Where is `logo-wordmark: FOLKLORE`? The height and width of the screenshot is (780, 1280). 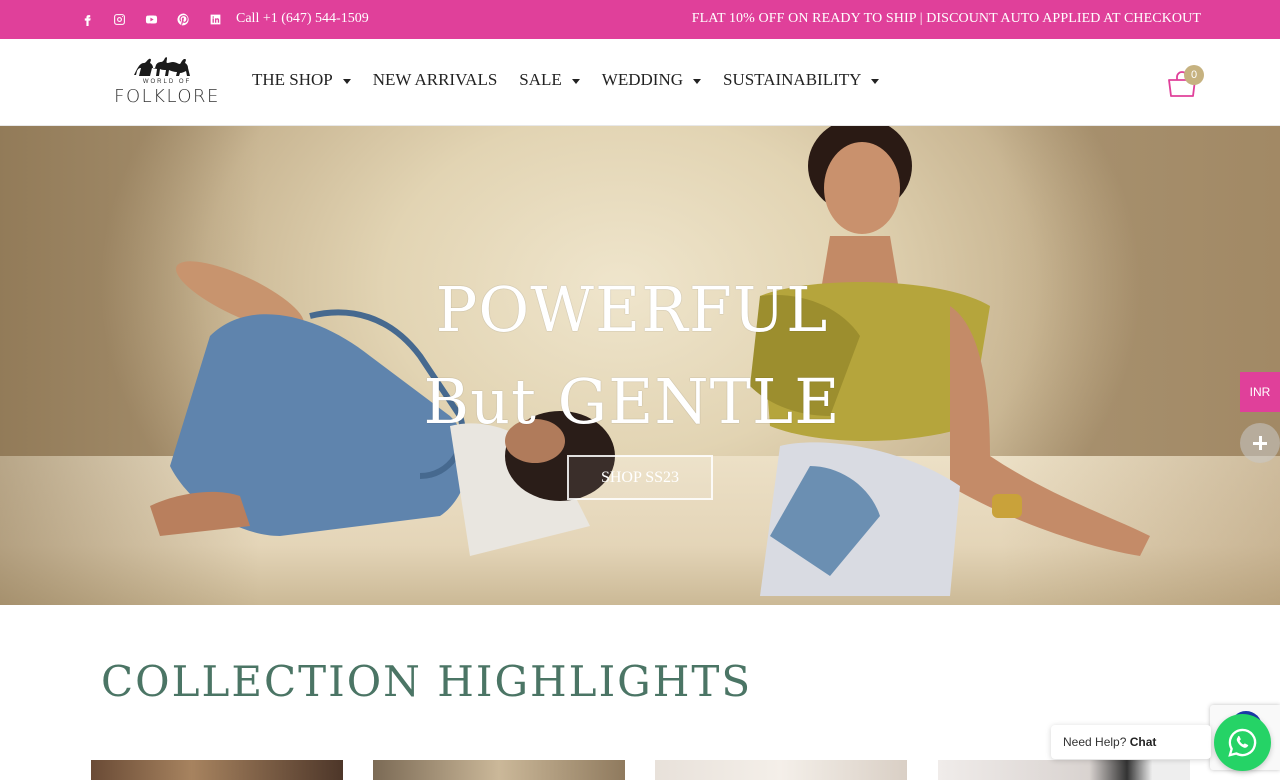 logo-wordmark: FOLKLORE is located at coordinates (167, 96).